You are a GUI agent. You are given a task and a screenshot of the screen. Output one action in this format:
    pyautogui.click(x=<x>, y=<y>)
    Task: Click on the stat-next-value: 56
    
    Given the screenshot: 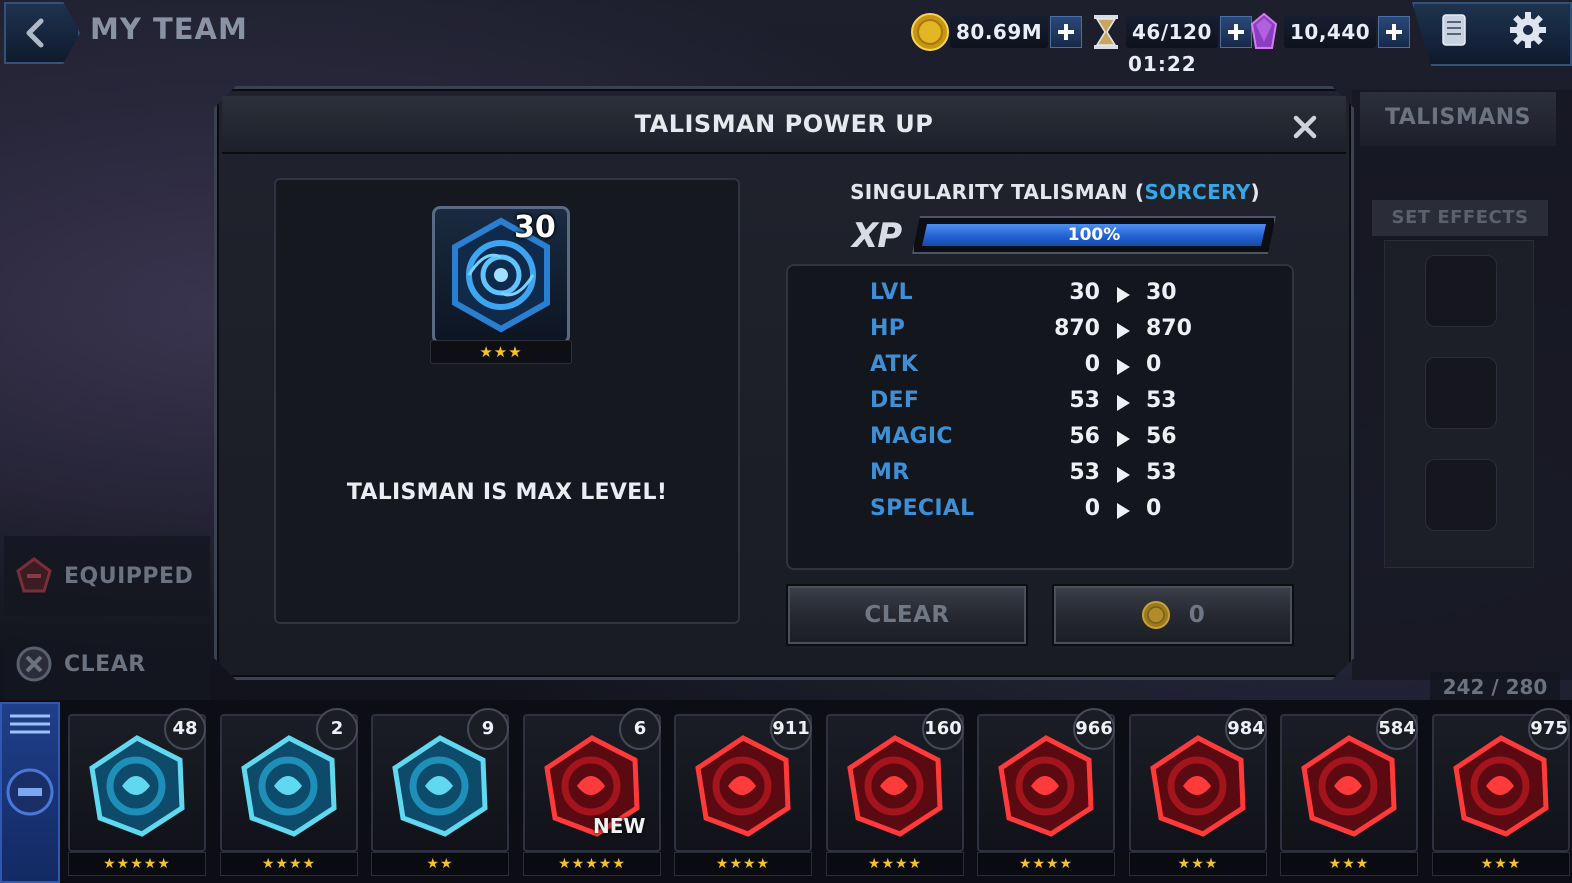 What is the action you would take?
    pyautogui.click(x=1161, y=436)
    